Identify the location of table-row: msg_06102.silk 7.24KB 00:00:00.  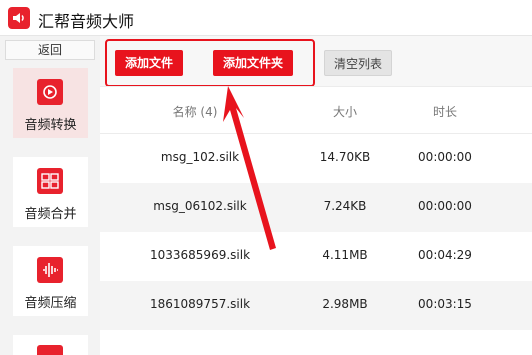
(316, 207).